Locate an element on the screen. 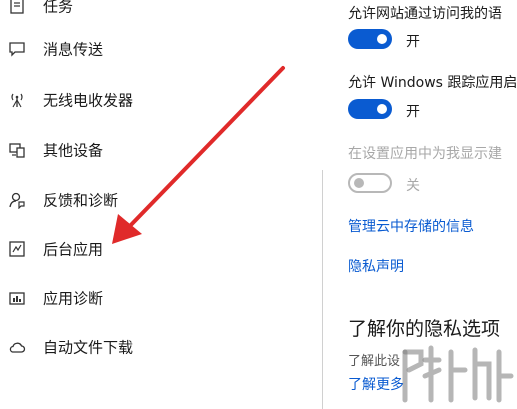  sidebar-item-label: 消息传送 is located at coordinates (73, 49).